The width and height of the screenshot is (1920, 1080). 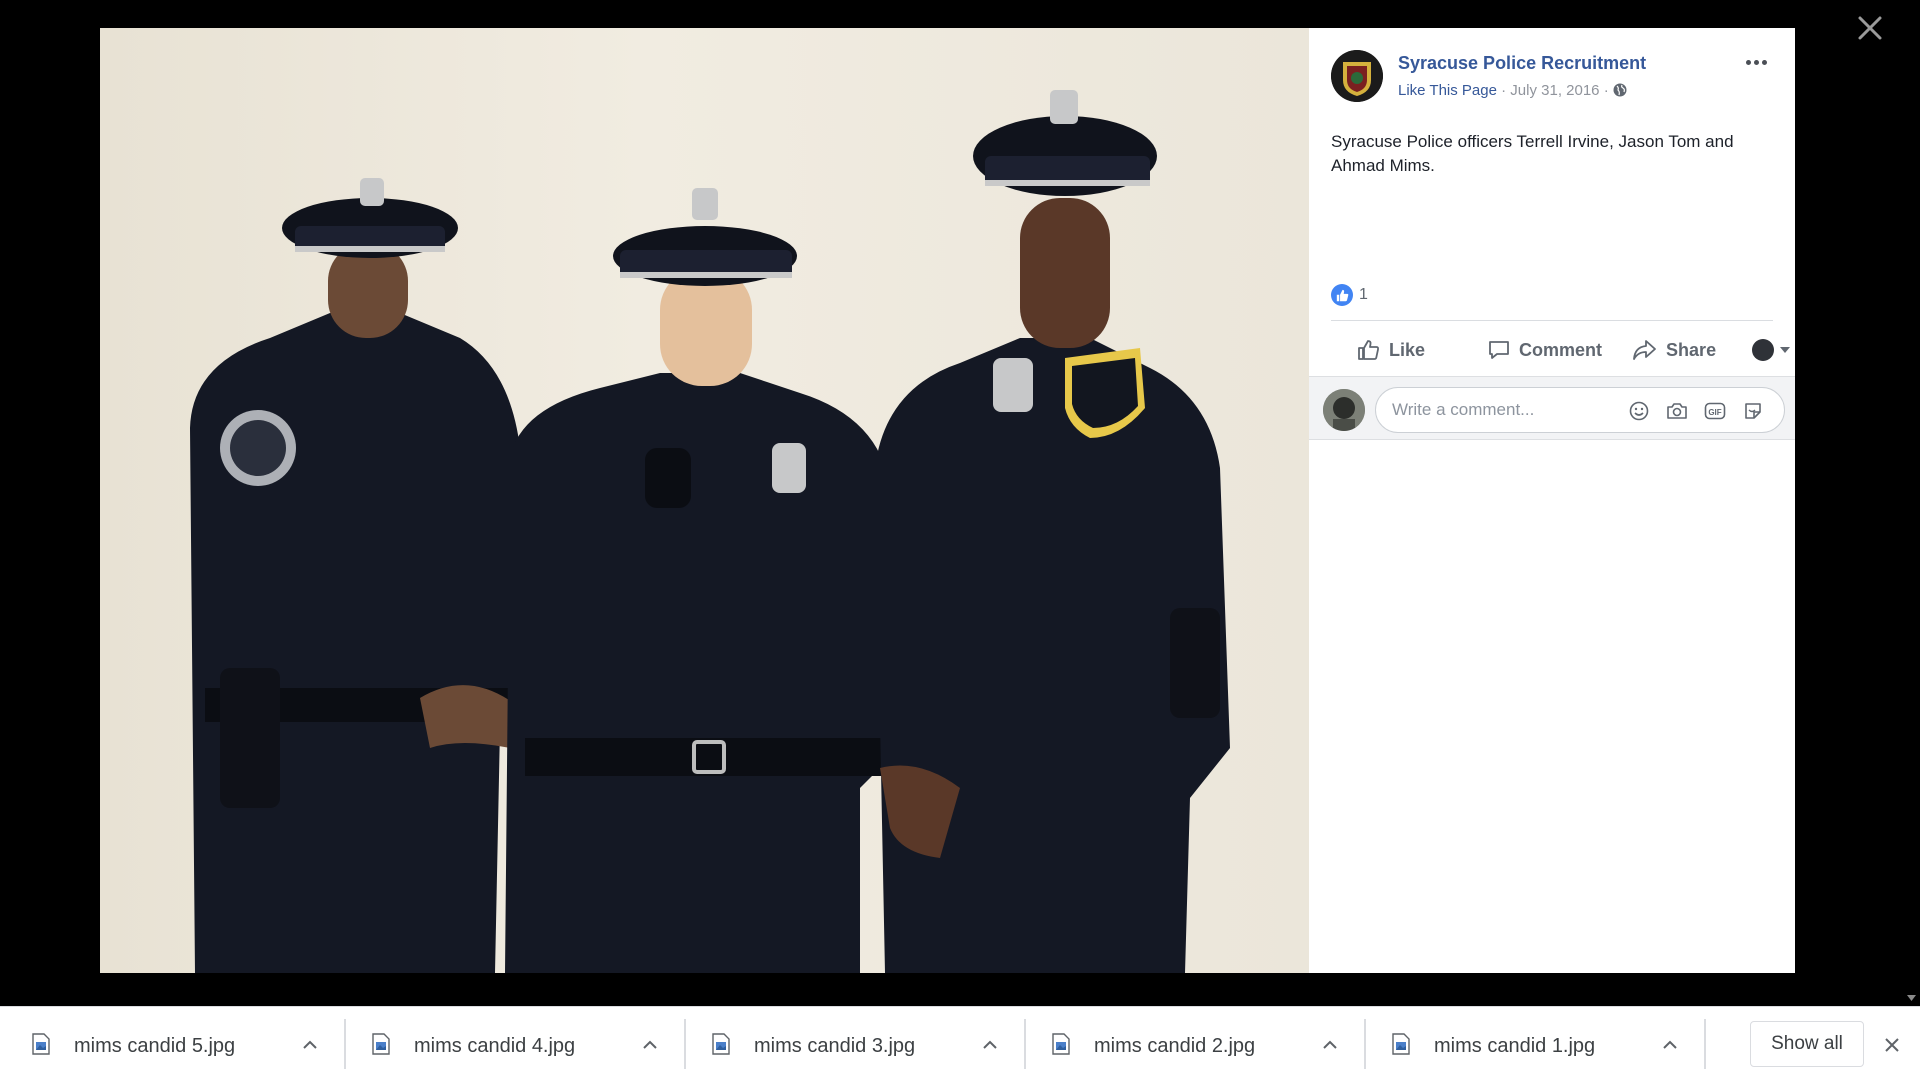 What do you see at coordinates (1175, 1046) in the screenshot?
I see `download-file-name: mims candid 2.jpg` at bounding box center [1175, 1046].